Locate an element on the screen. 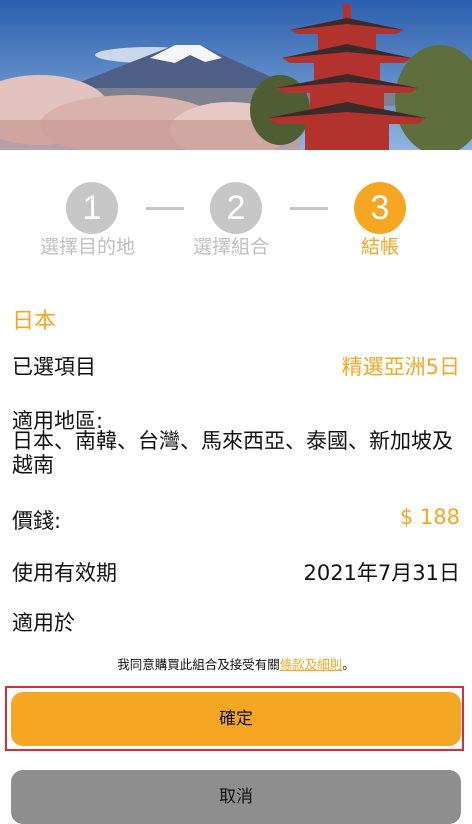 This screenshot has height=824, width=472. checkout-stepper: 1 2 3 選擇目的地 選擇組合 結帳 is located at coordinates (236, 210).